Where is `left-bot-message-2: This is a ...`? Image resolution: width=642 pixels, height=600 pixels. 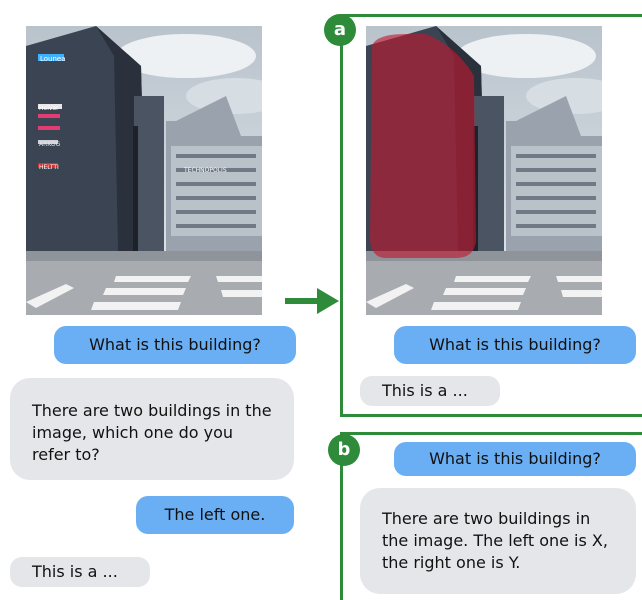 left-bot-message-2: This is a ... is located at coordinates (80, 572).